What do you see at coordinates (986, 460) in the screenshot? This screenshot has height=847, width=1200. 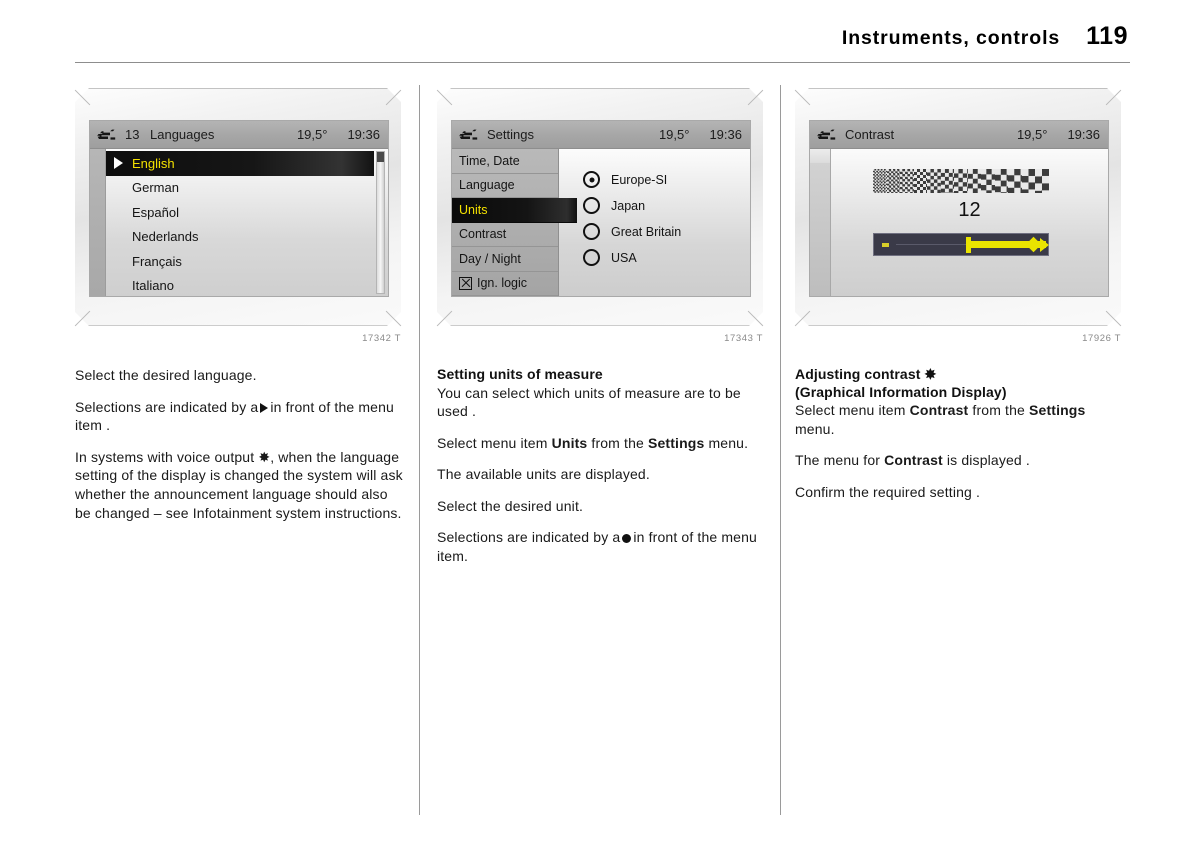 I see `text-segment: is displayed .` at bounding box center [986, 460].